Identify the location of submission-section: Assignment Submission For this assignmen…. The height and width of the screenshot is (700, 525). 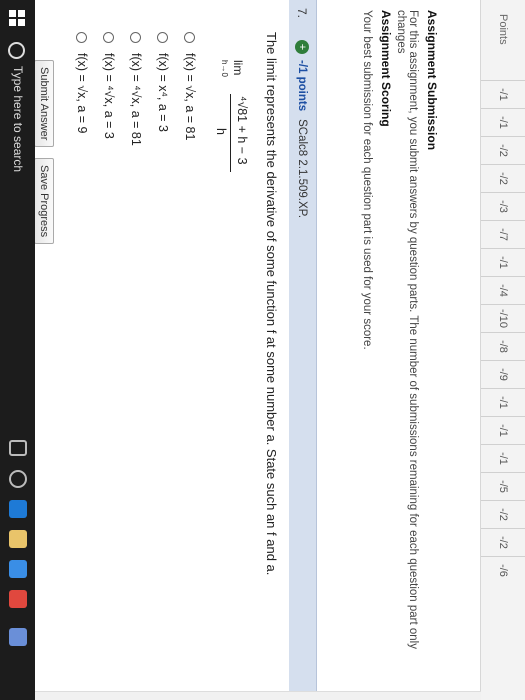
(417, 350).